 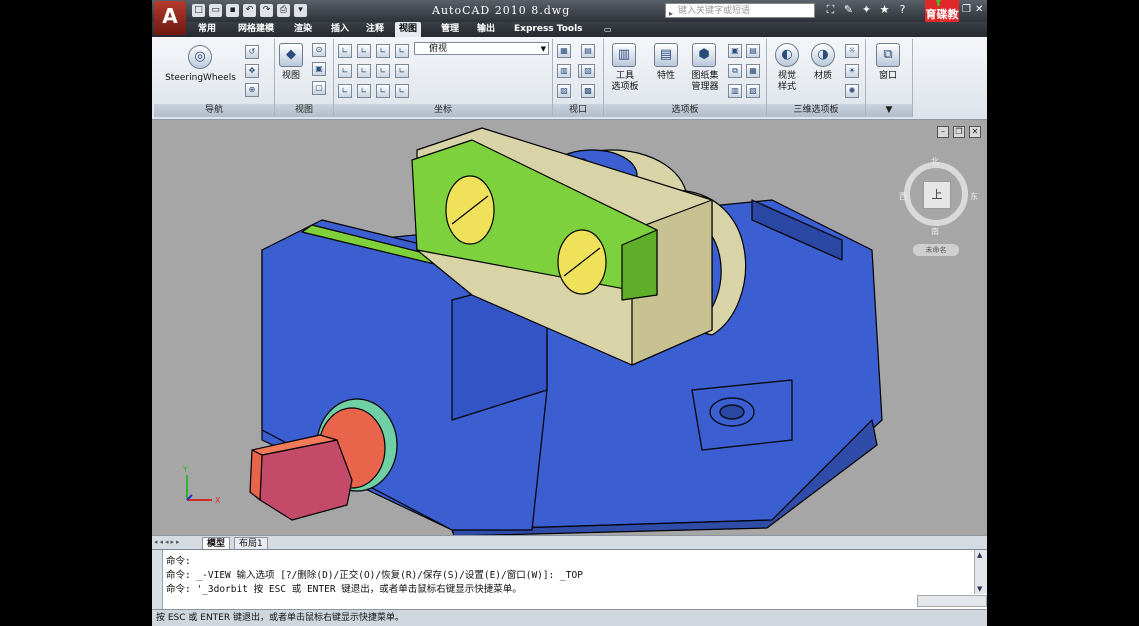 What do you see at coordinates (569, 617) in the screenshot?
I see `status-bar: 按 ESC 或 ENTER 键退出，或者单击鼠标右键显示快捷菜单。` at bounding box center [569, 617].